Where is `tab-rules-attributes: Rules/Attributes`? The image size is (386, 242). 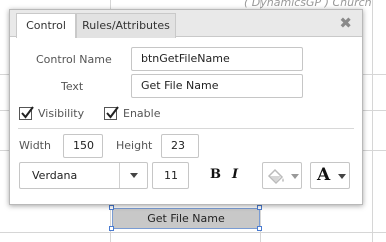
tab-rules-attributes: Rules/Attributes is located at coordinates (126, 25).